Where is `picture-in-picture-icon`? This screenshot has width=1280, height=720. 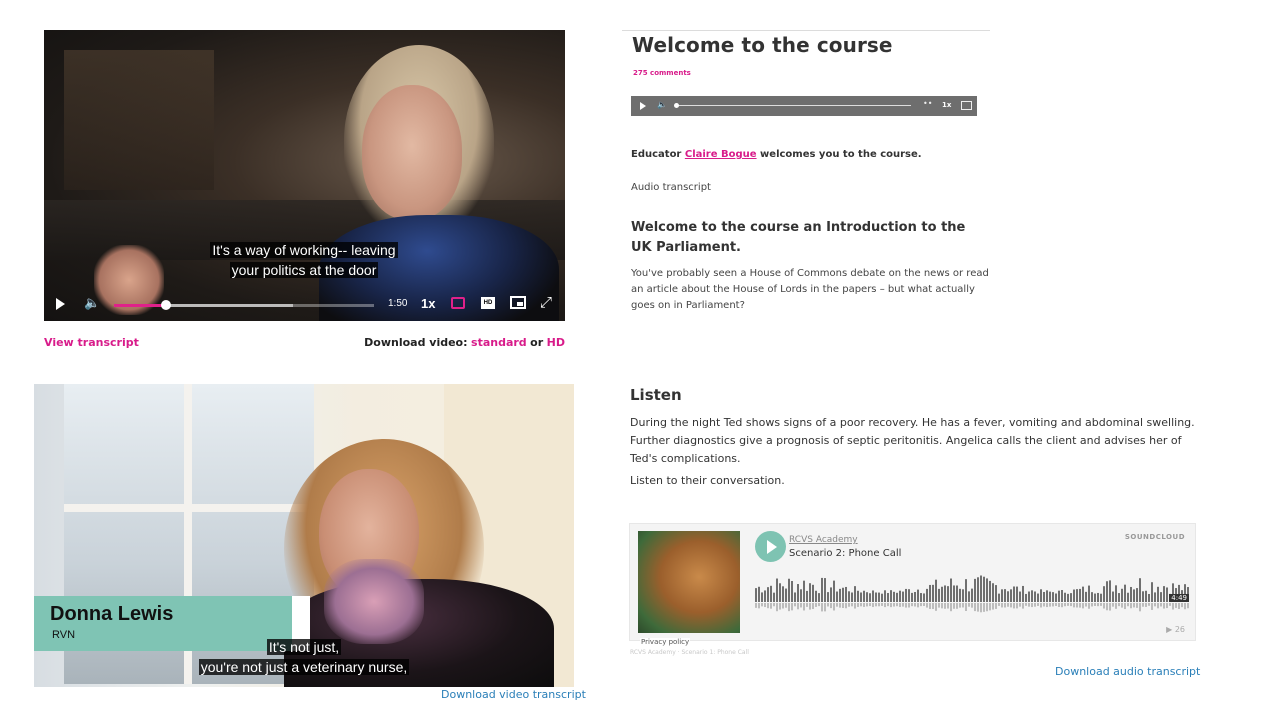
picture-in-picture-icon is located at coordinates (518, 302).